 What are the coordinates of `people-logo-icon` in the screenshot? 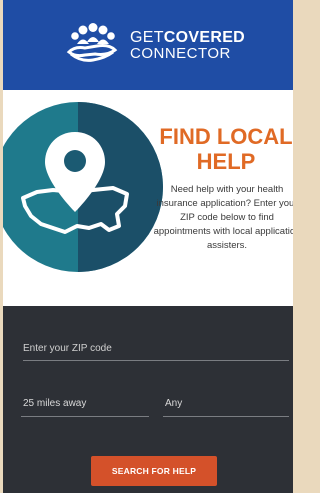 It's located at (92, 42).